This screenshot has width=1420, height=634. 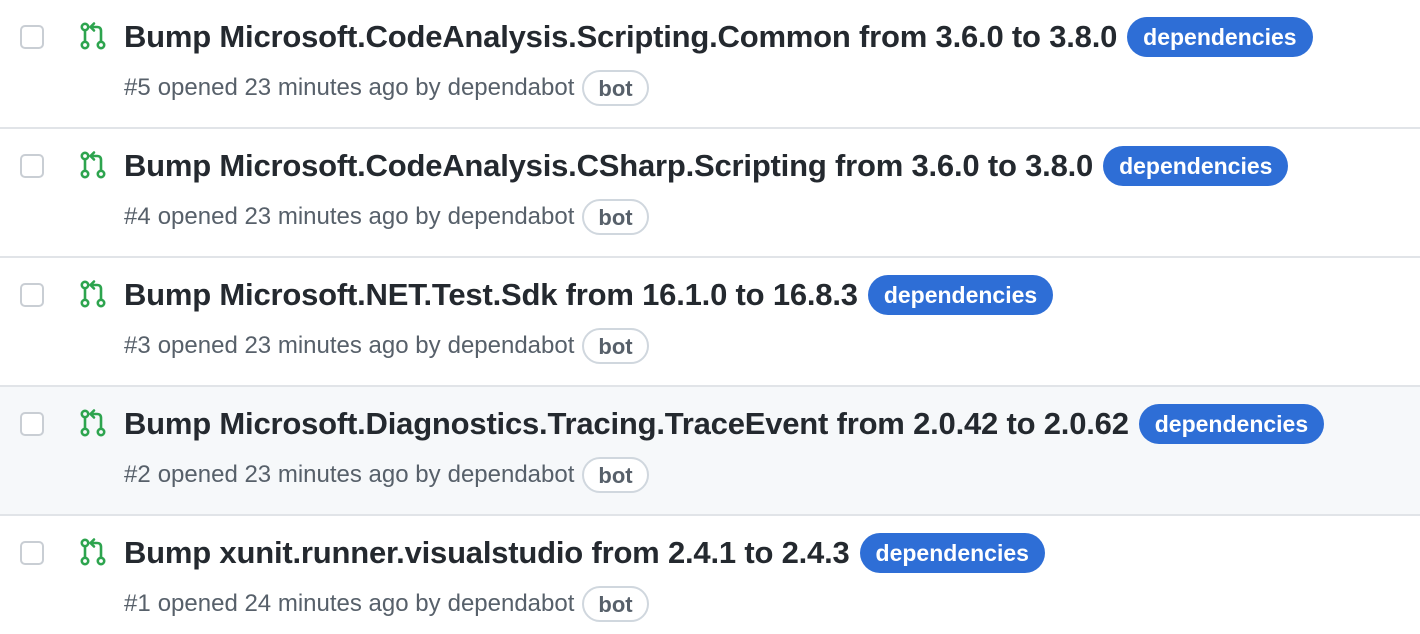 What do you see at coordinates (137, 603) in the screenshot?
I see `pr-number: #1` at bounding box center [137, 603].